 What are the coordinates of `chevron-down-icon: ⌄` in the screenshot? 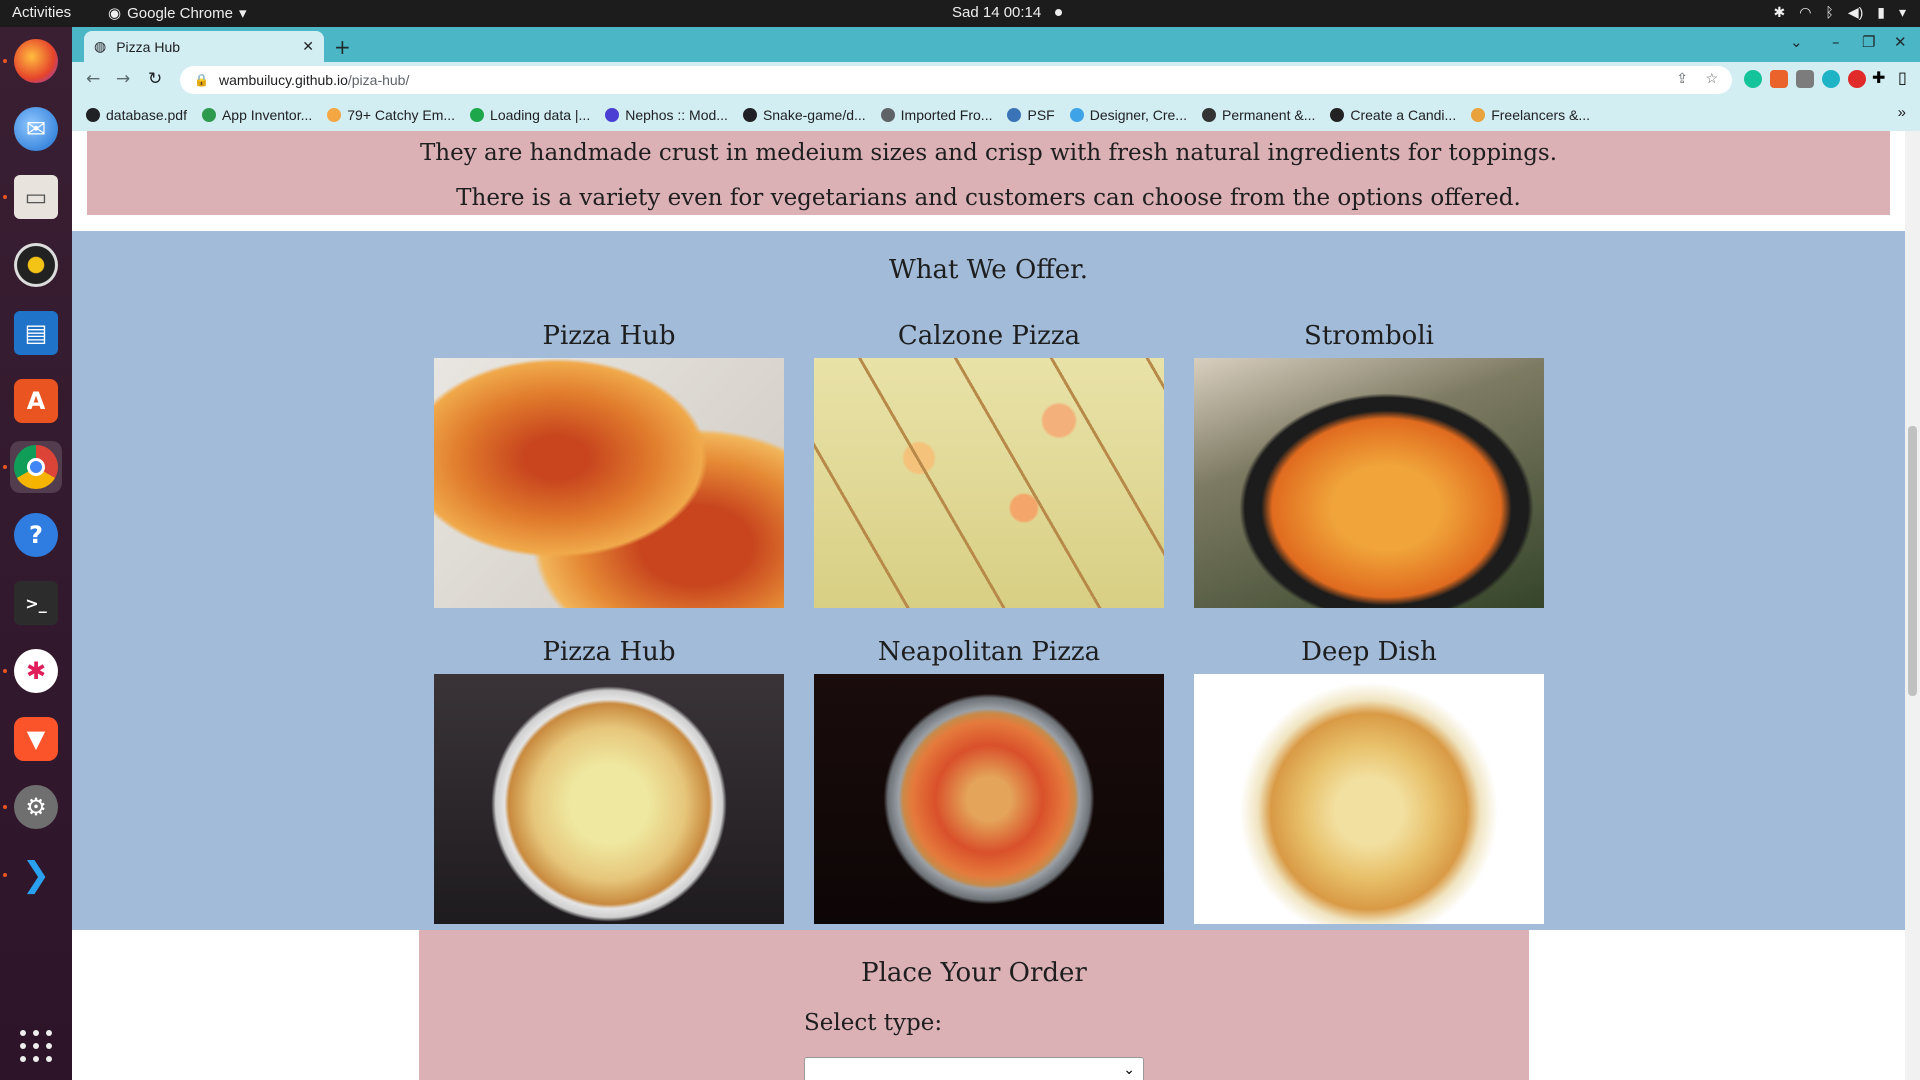 It's located at (1129, 1070).